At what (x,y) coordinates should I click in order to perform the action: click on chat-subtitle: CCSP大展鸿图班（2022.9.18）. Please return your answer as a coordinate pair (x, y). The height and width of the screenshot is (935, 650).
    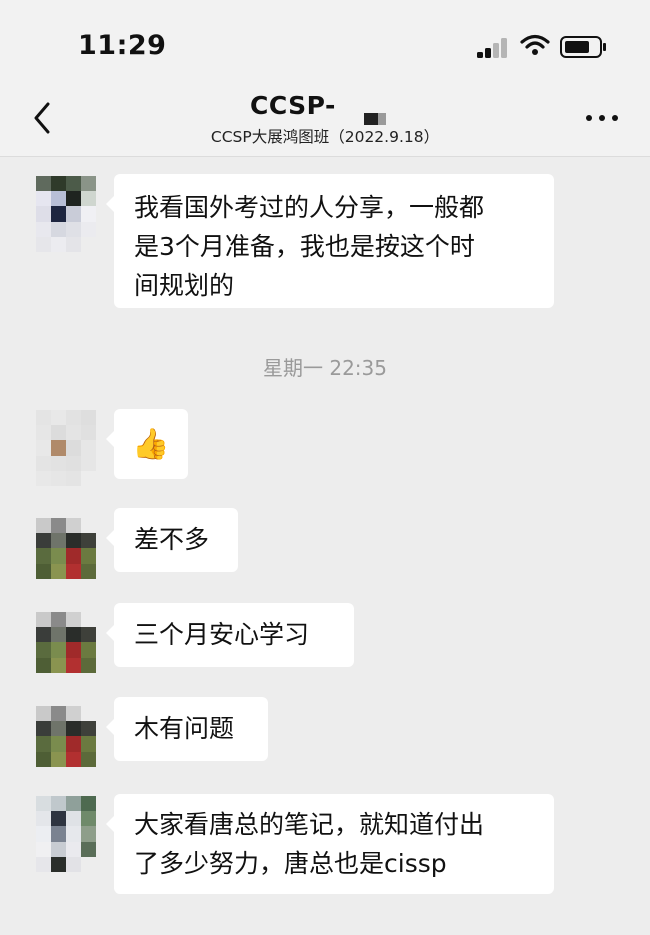
    Looking at the image, I should click on (325, 137).